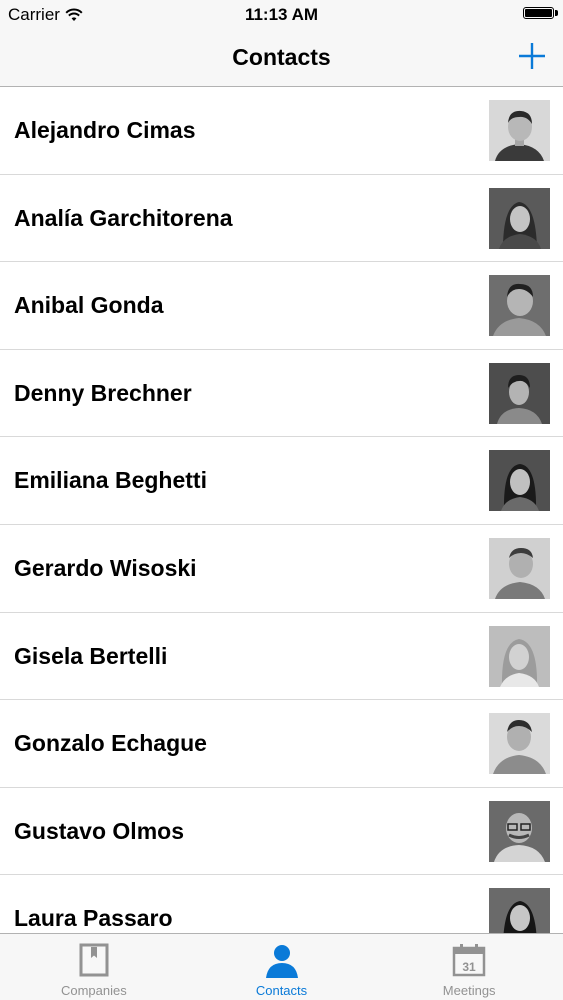 The height and width of the screenshot is (1000, 563). Describe the element at coordinates (281, 990) in the screenshot. I see `tab-label: Contacts` at that location.